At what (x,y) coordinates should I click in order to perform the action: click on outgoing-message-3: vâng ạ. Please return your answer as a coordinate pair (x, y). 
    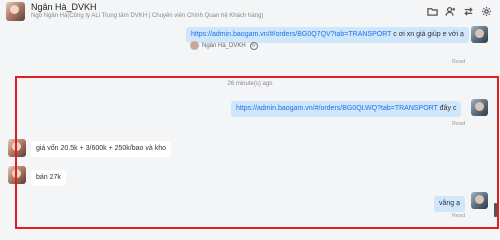
    Looking at the image, I should click on (450, 204).